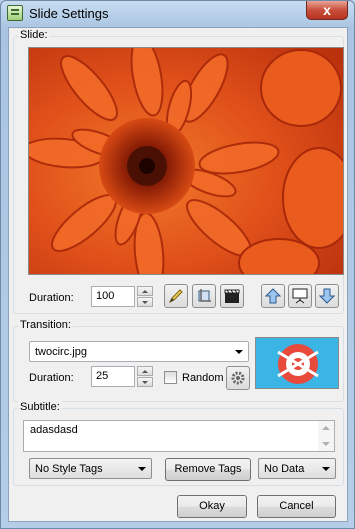  I want to click on random-label: Random, so click(203, 378).